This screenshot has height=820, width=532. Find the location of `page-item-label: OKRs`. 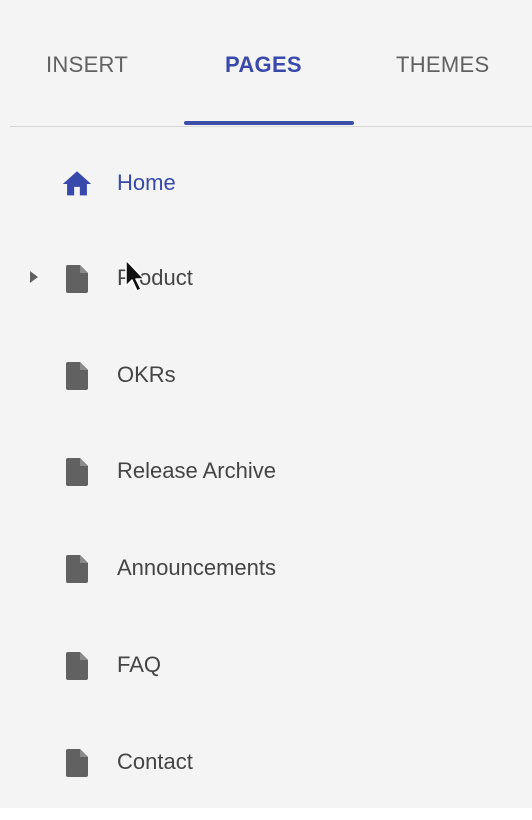

page-item-label: OKRs is located at coordinates (146, 374).